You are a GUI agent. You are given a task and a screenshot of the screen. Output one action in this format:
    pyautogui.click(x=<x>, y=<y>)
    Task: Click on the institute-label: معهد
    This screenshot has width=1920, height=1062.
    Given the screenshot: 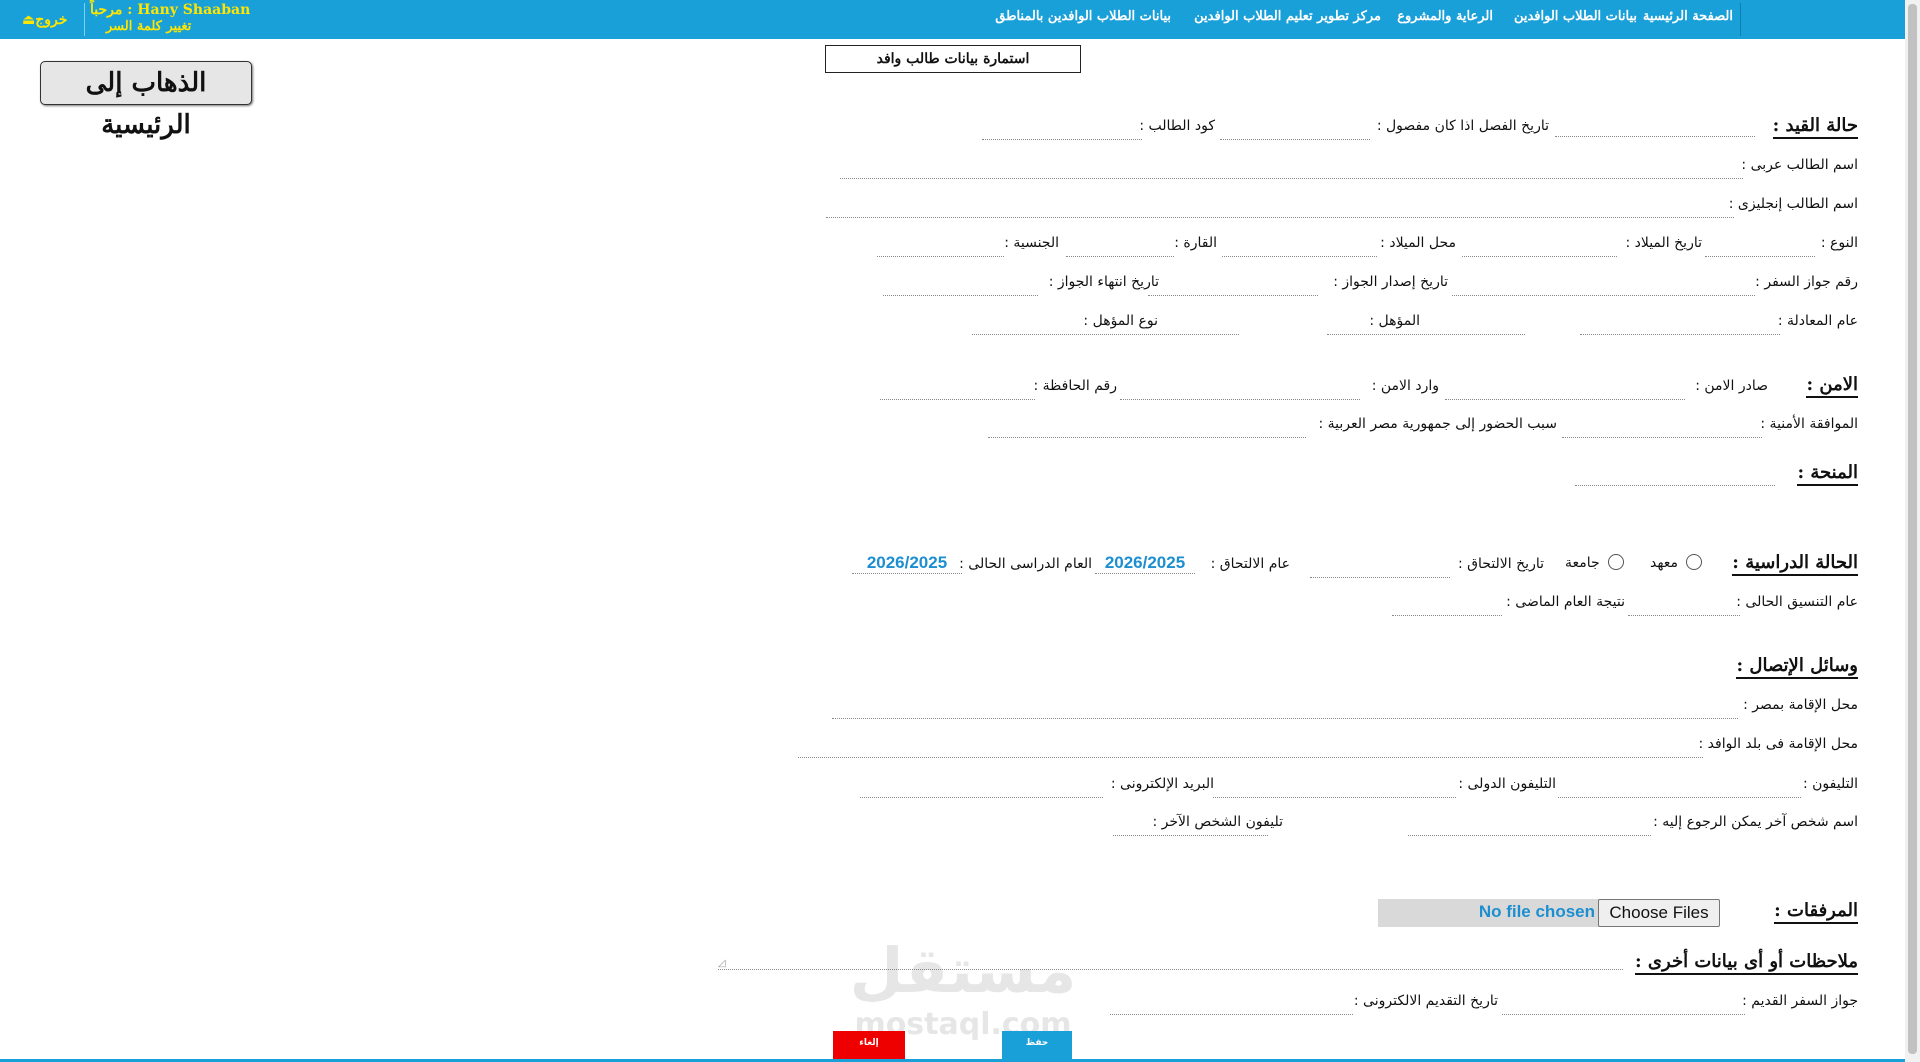 What is the action you would take?
    pyautogui.click(x=1664, y=563)
    